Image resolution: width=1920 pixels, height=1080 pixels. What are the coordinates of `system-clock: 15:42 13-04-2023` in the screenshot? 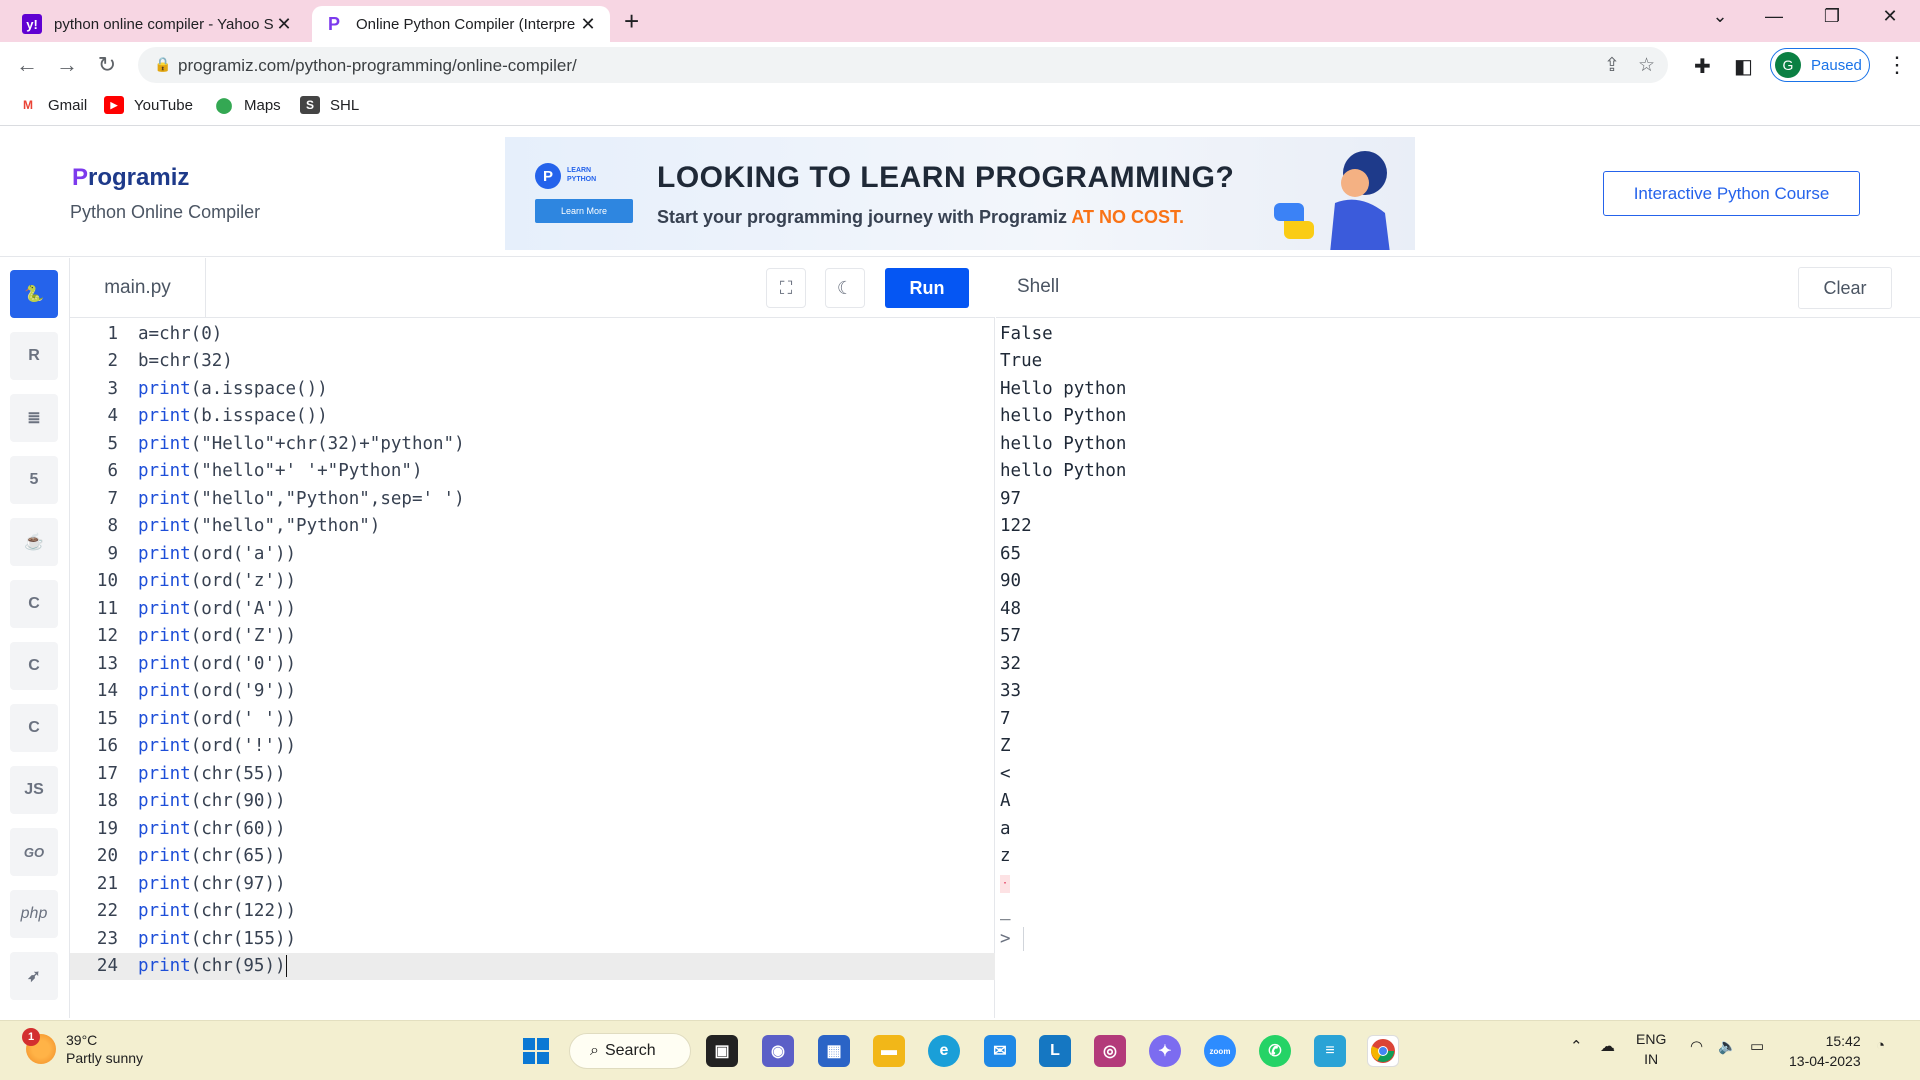 It's located at (1825, 1051).